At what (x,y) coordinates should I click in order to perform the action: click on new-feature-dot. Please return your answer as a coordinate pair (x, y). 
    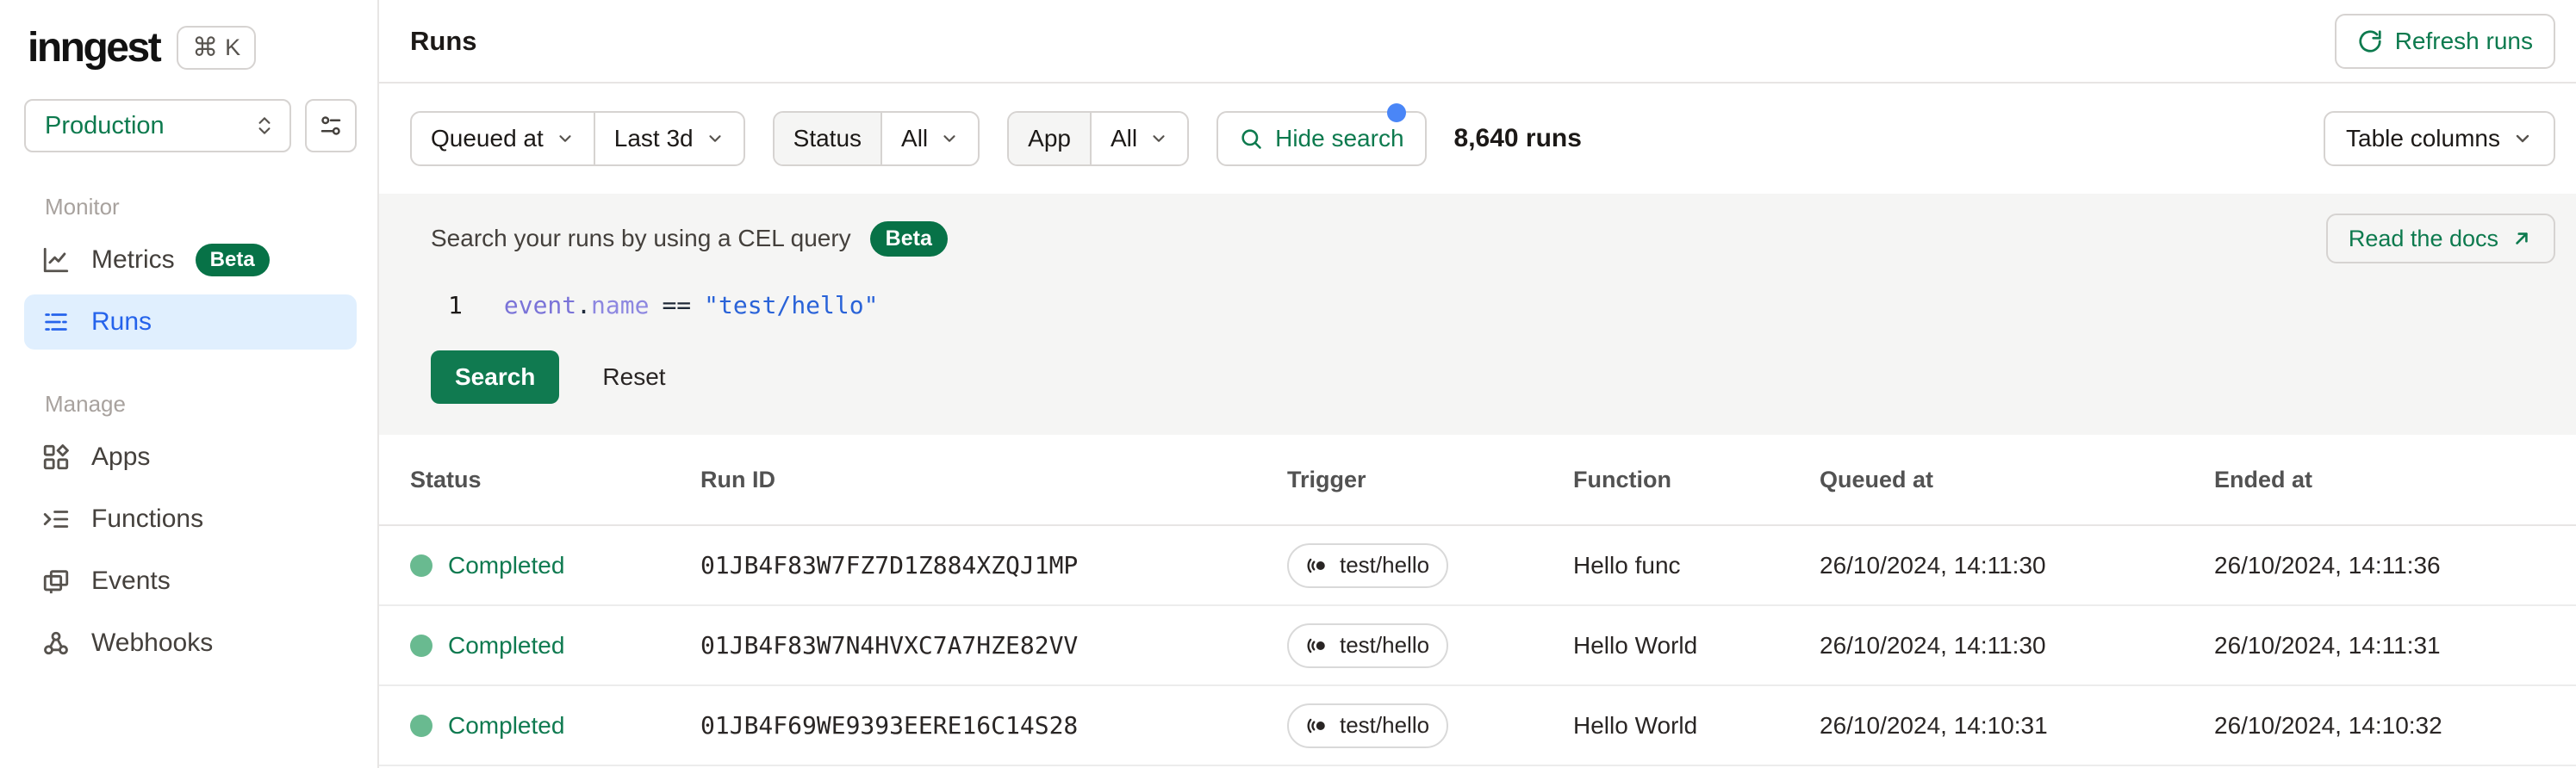
    Looking at the image, I should click on (1396, 112).